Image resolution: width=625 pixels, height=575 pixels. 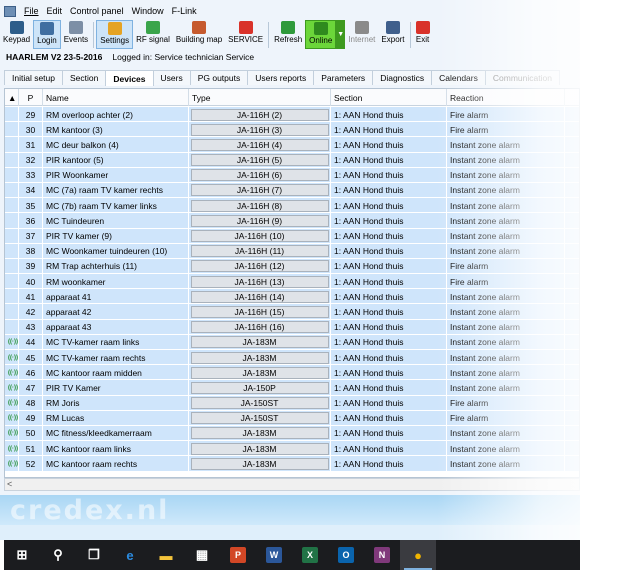 I want to click on cell-name: RM kantoor (3), so click(x=116, y=130).